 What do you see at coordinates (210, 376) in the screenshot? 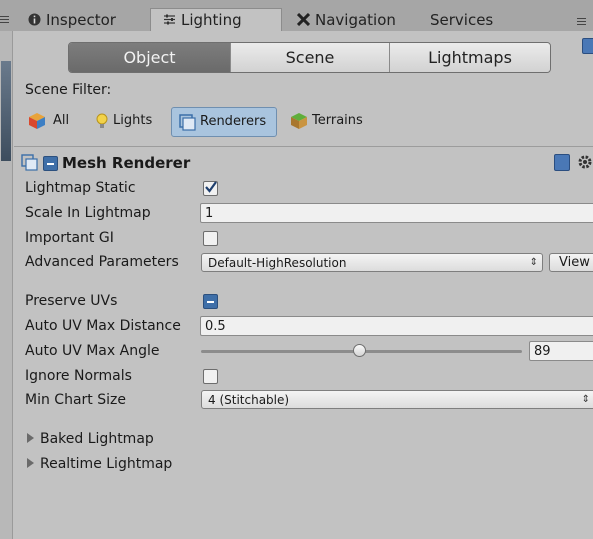
I see `ignore-normals-checkbox` at bounding box center [210, 376].